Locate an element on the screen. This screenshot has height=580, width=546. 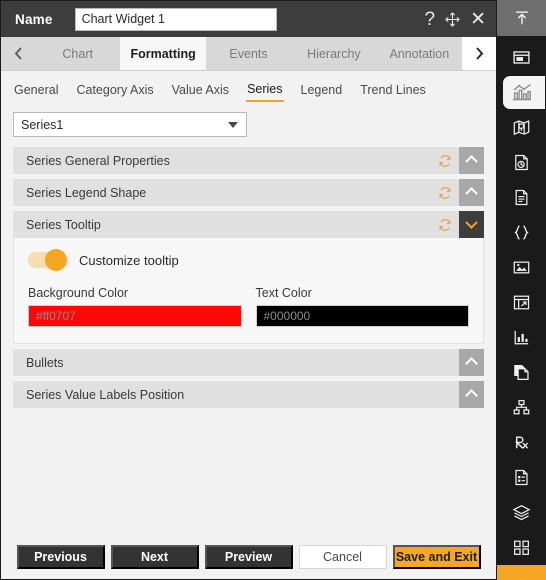
rail-item-widget-panel is located at coordinates (521, 57).